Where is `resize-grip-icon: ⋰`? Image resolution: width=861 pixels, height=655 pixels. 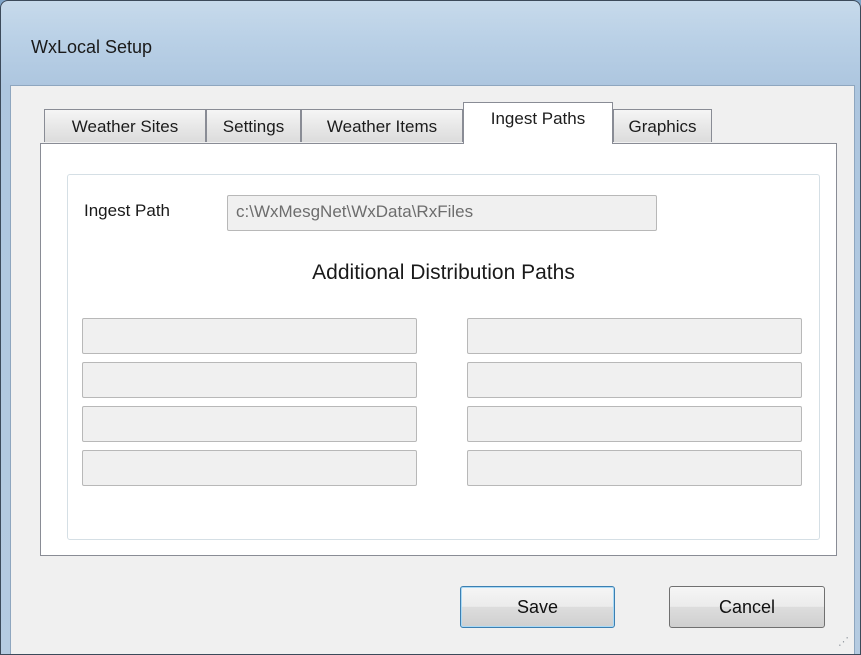 resize-grip-icon: ⋰ is located at coordinates (843, 645).